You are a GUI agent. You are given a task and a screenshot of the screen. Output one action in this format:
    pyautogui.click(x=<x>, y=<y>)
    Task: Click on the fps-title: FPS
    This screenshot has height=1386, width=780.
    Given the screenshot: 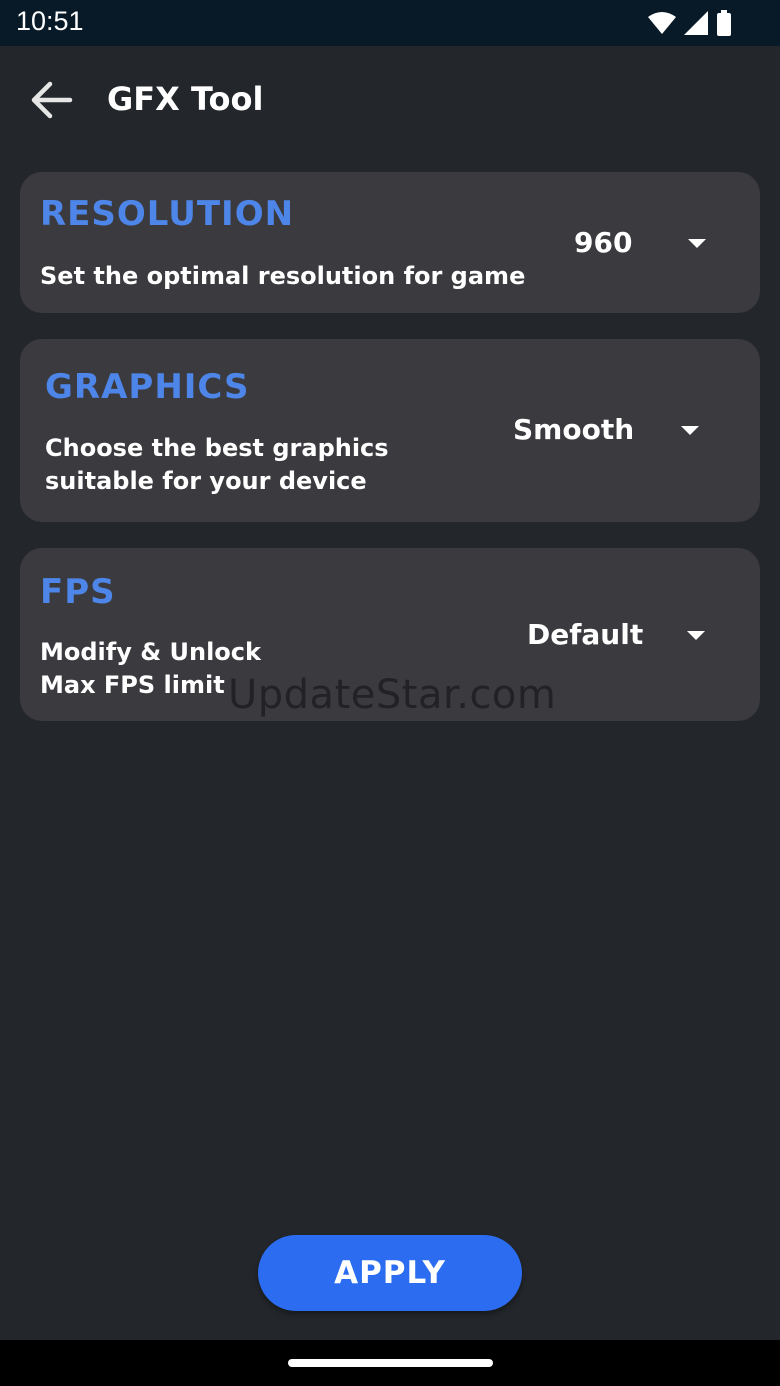 What is the action you would take?
    pyautogui.click(x=78, y=592)
    